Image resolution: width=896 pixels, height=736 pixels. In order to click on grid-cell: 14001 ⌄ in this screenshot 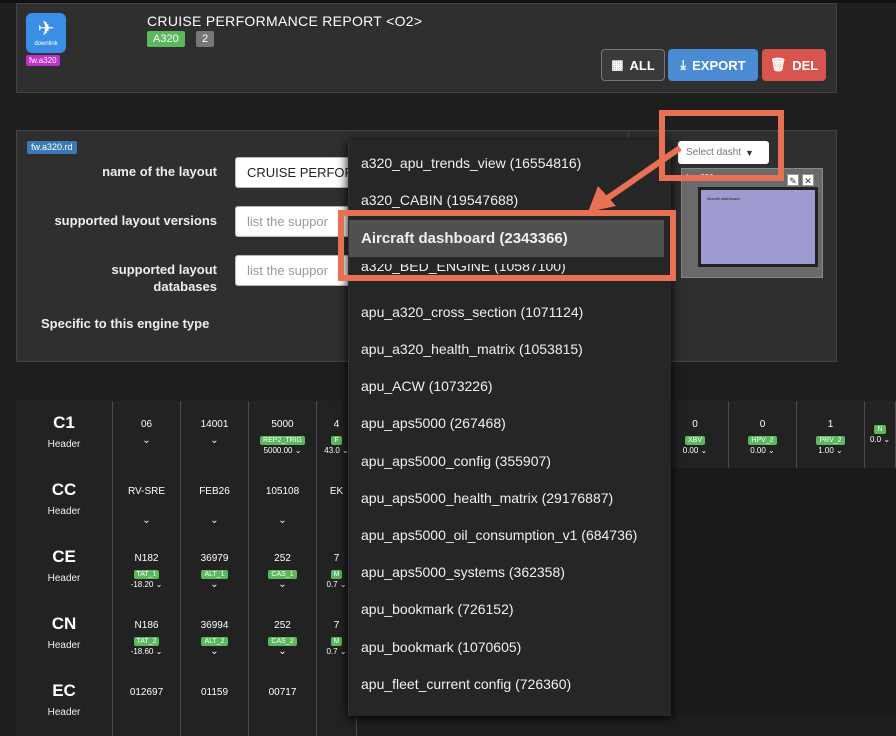, I will do `click(215, 434)`.